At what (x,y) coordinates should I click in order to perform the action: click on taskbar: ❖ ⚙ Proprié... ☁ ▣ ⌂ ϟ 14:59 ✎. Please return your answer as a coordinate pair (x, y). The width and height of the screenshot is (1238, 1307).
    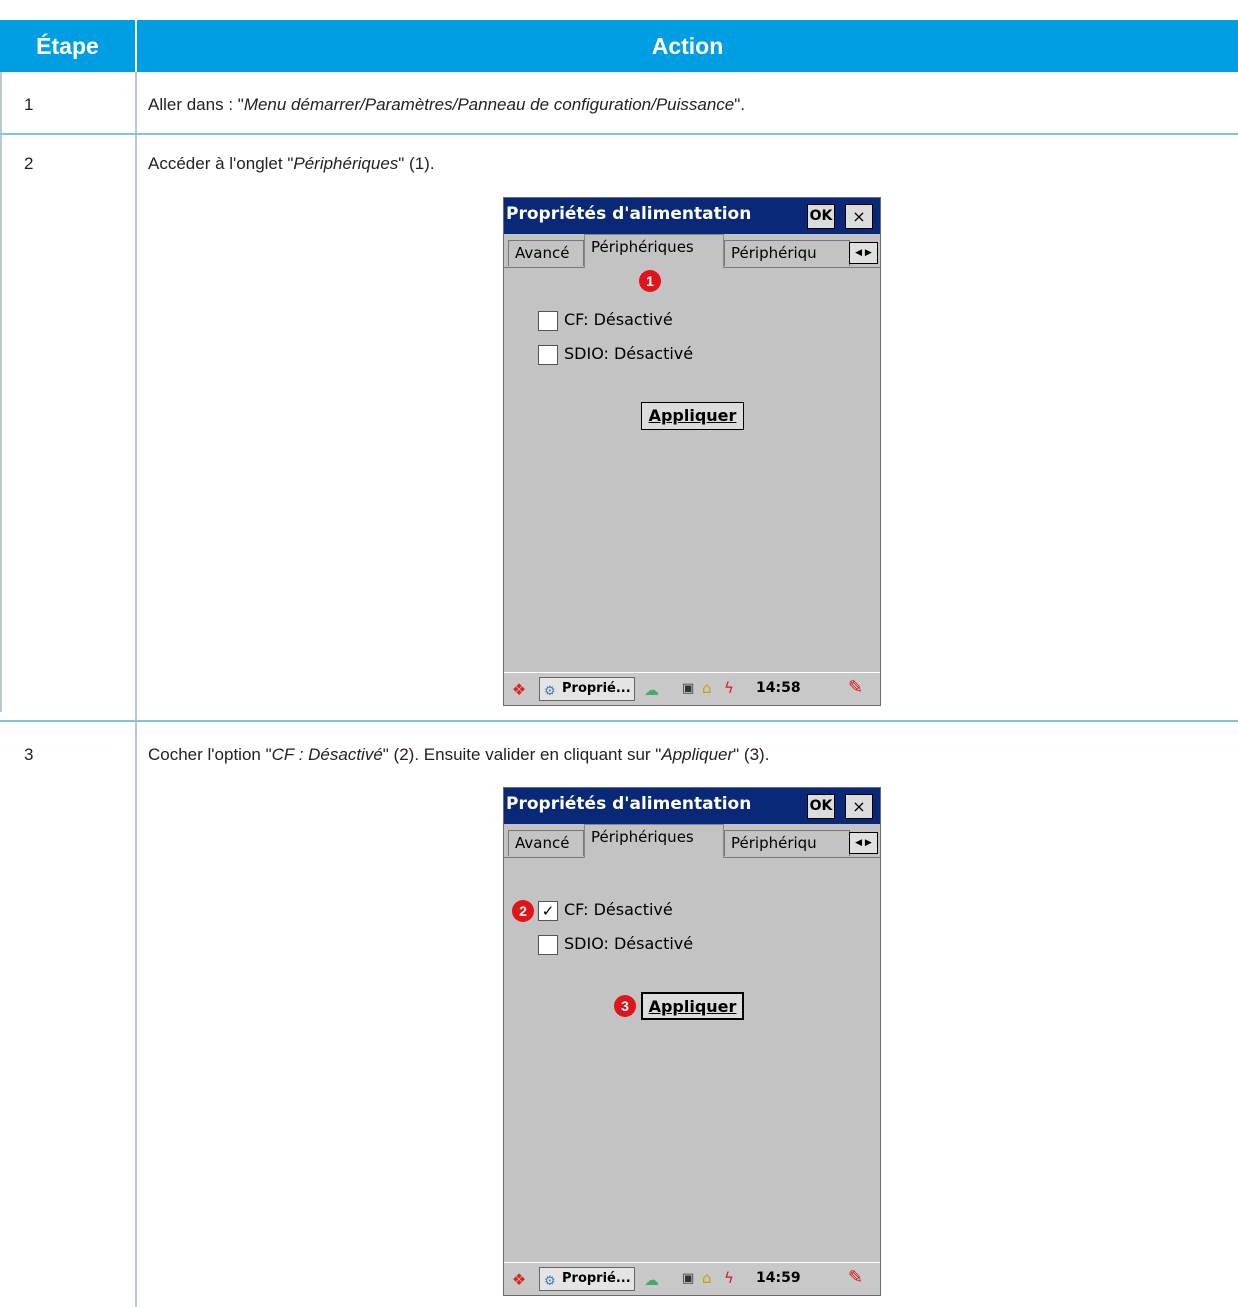
    Looking at the image, I should click on (692, 1278).